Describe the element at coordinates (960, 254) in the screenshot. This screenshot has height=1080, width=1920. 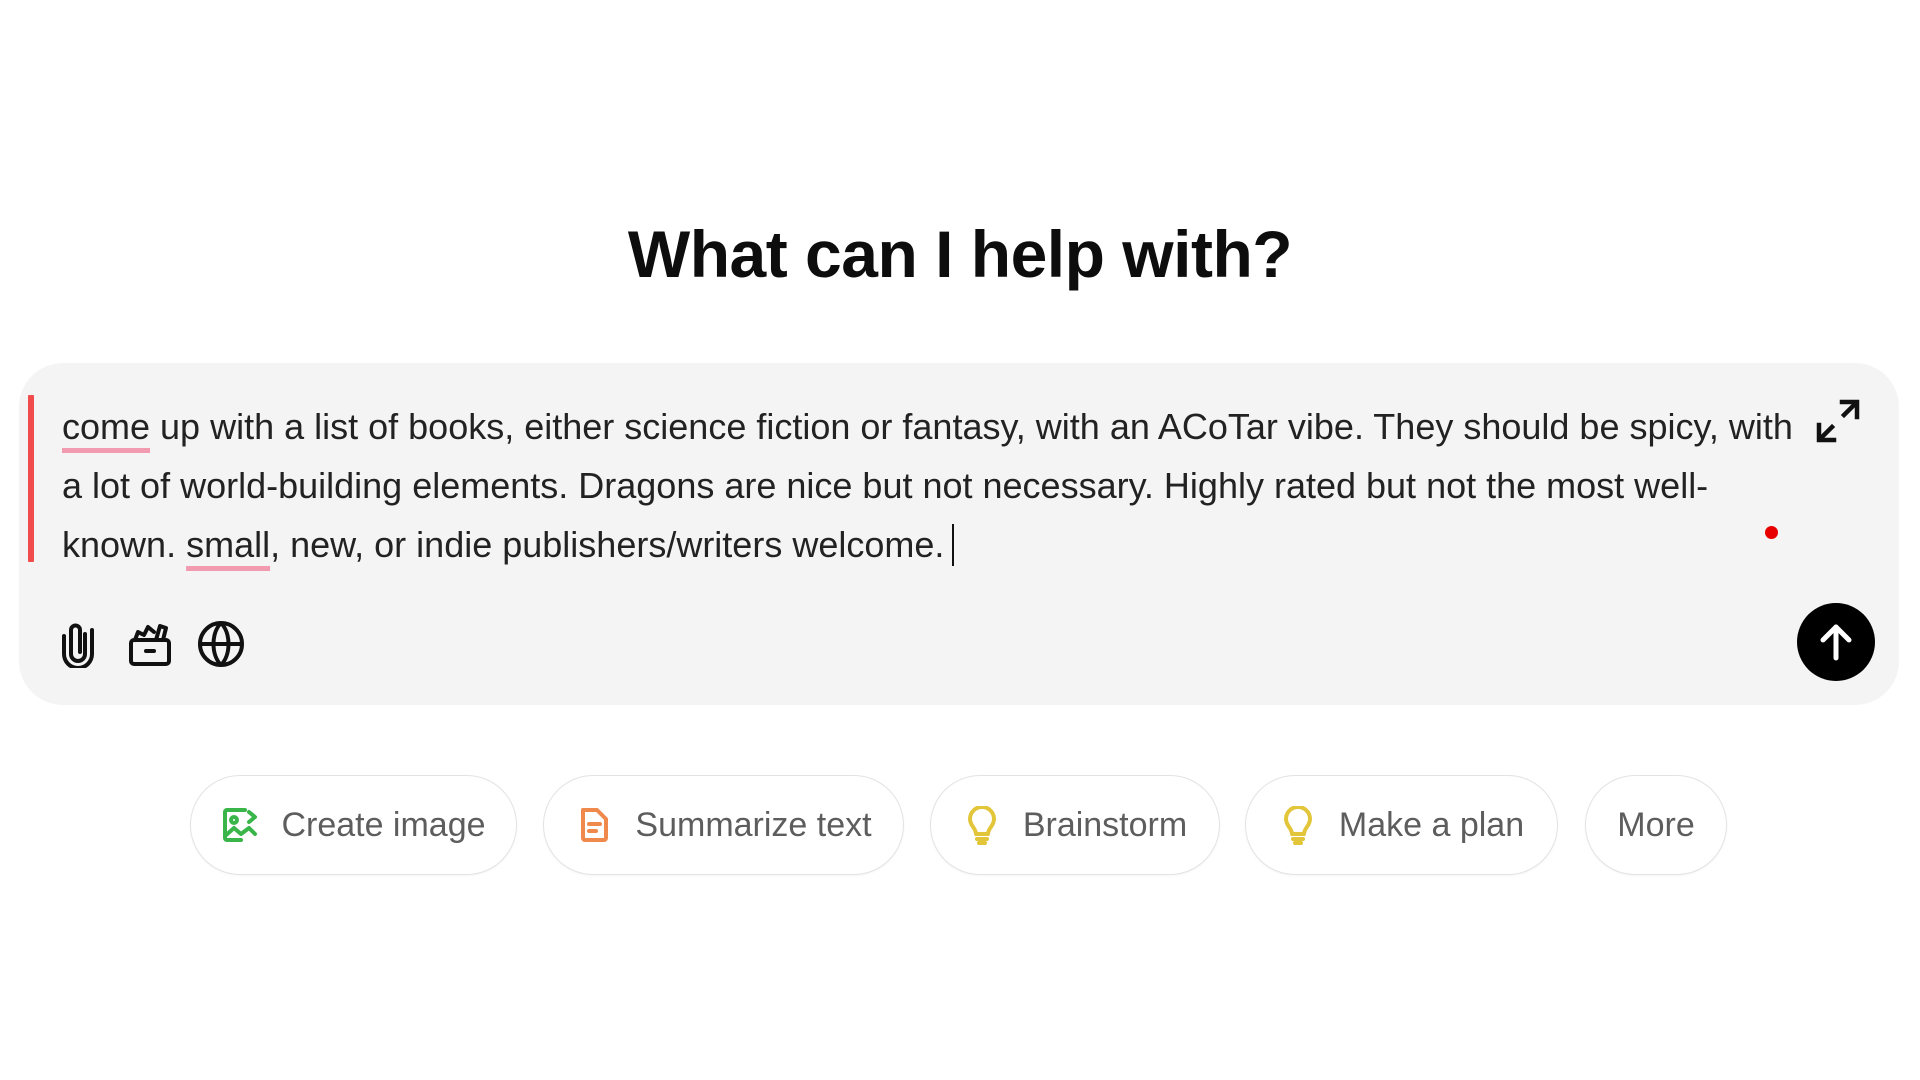
I see `page-heading: What can I help with?` at that location.